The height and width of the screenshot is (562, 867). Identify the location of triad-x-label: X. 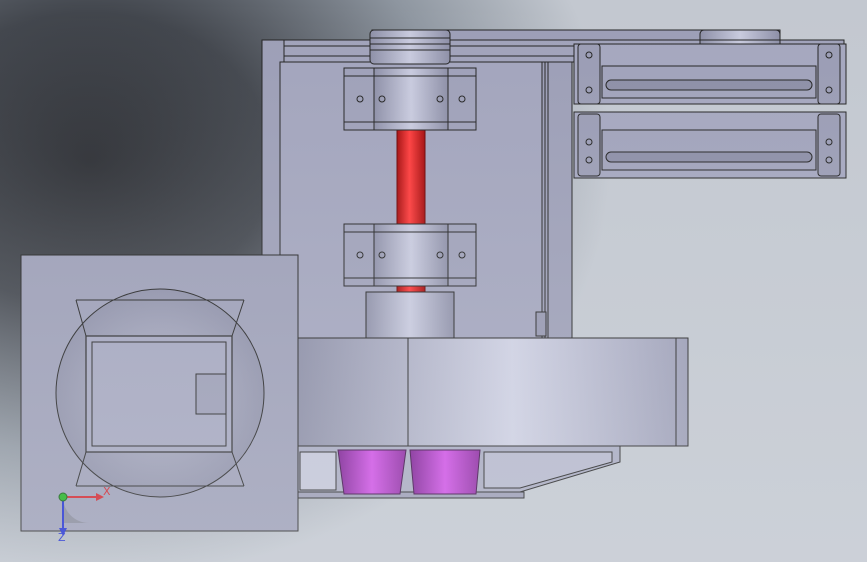
(107, 491).